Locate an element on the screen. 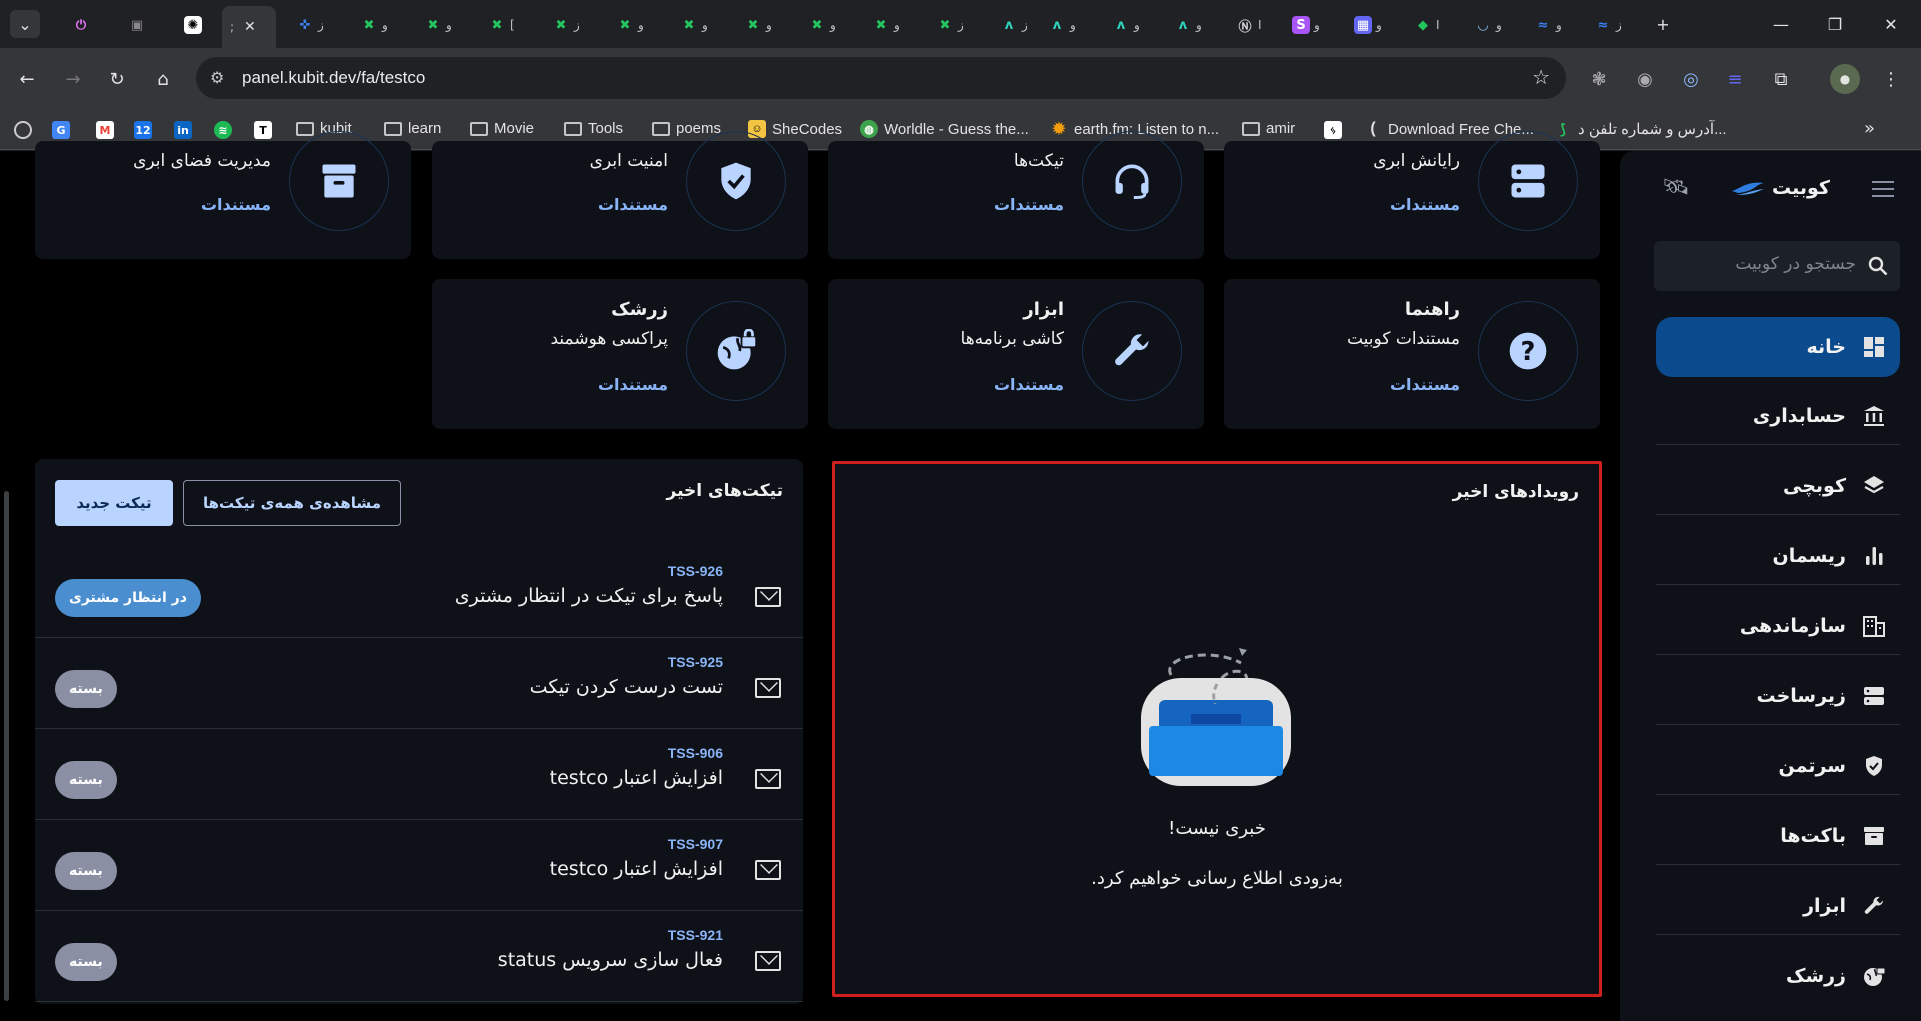 The image size is (1921, 1021). menu-button: ⋮ is located at coordinates (1891, 79).